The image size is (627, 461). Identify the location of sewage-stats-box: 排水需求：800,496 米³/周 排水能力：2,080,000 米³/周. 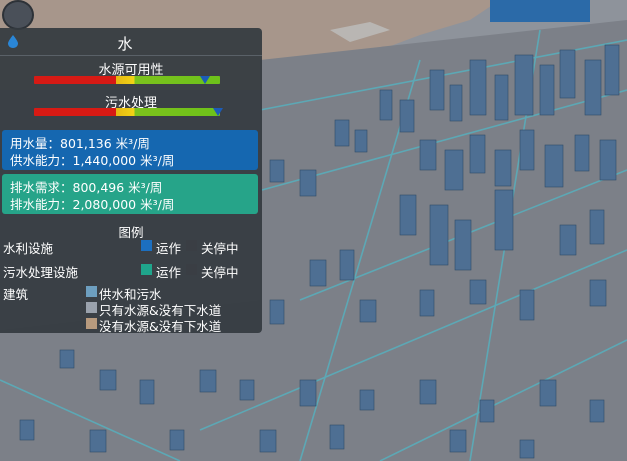
(130, 194).